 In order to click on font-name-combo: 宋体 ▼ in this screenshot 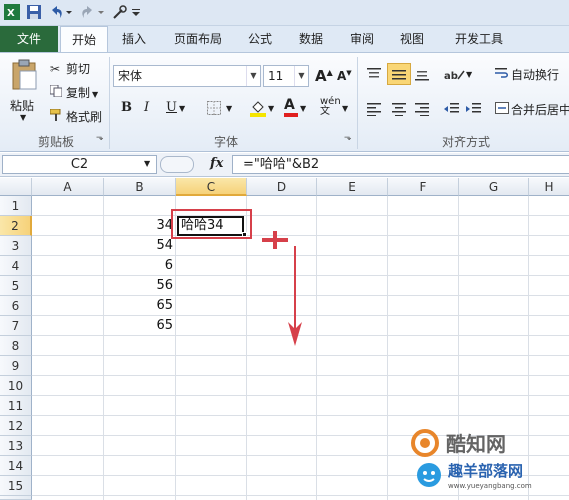, I will do `click(187, 76)`.